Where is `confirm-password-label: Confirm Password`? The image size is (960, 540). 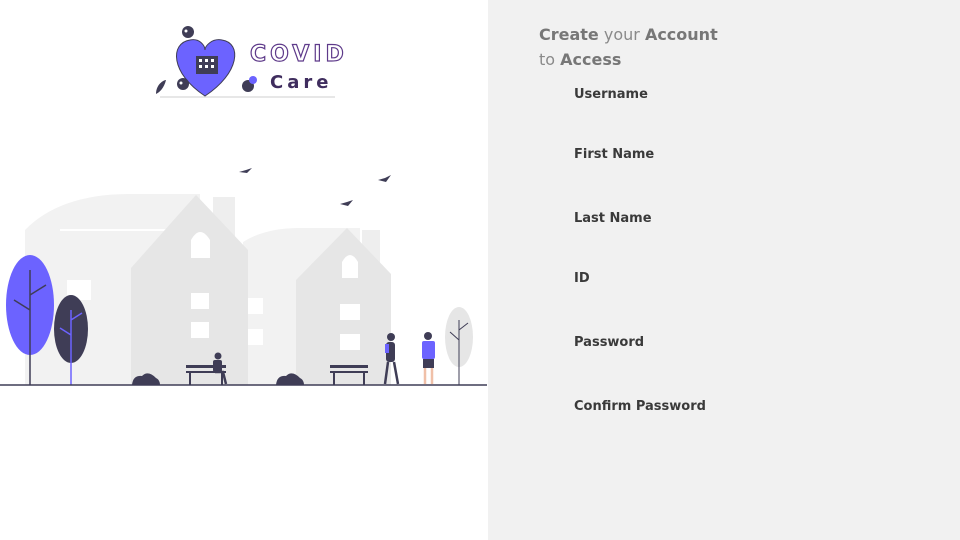
confirm-password-label: Confirm Password is located at coordinates (640, 406).